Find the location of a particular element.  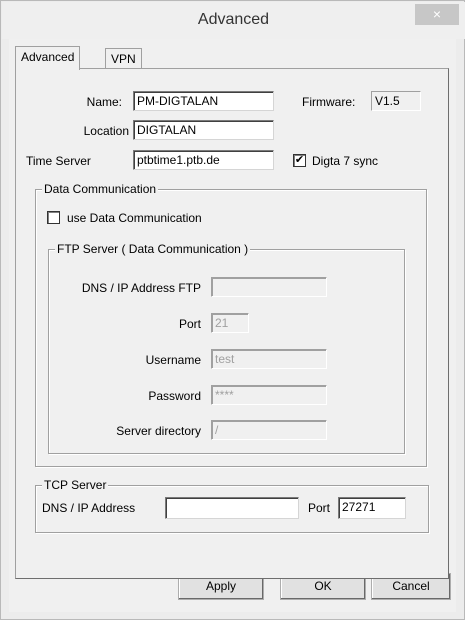

tcp-port-input: 27271 is located at coordinates (372, 508).